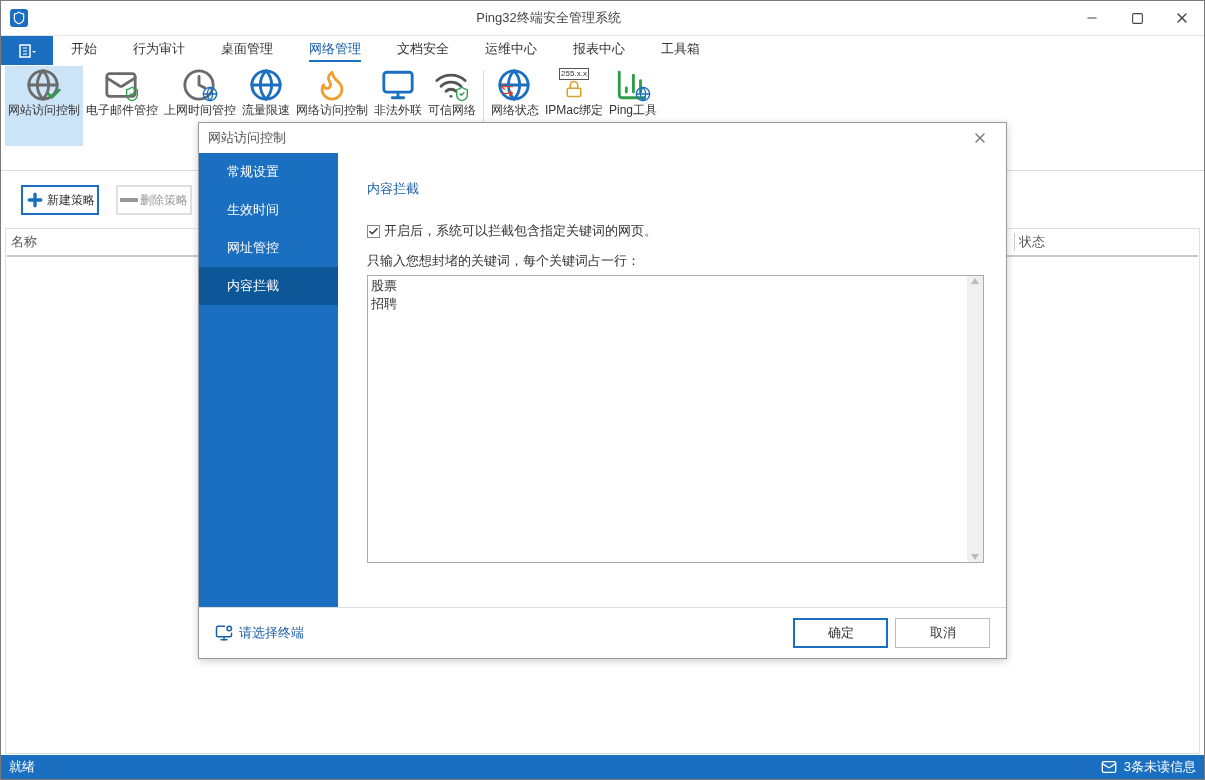 Image resolution: width=1205 pixels, height=780 pixels. I want to click on ribbon-button: 网站访问控制, so click(44, 106).